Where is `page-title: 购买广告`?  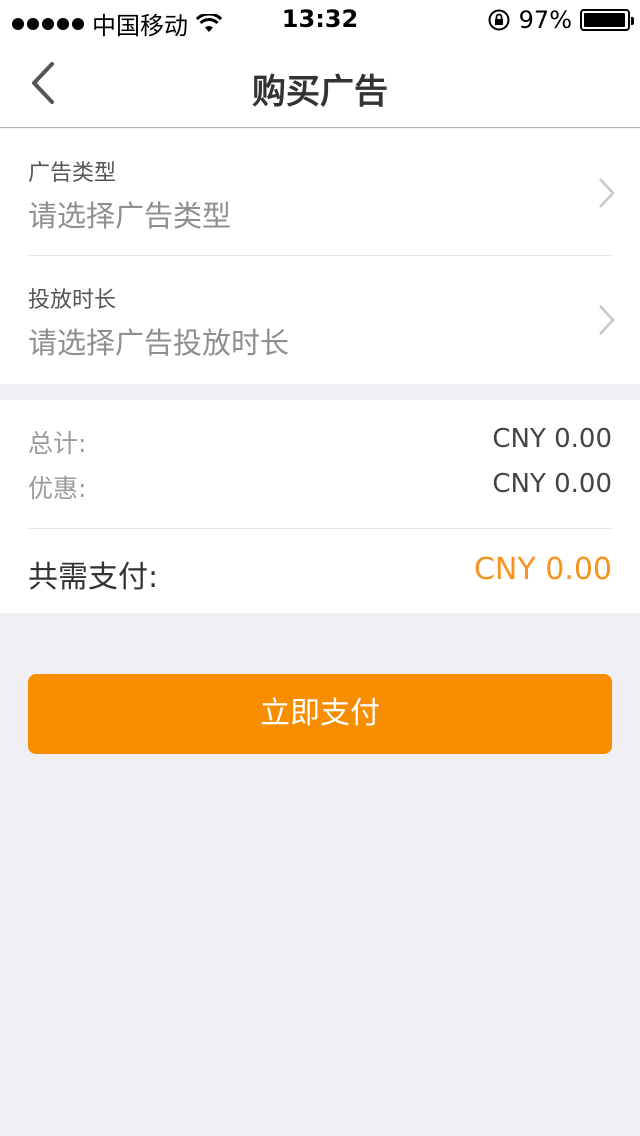 page-title: 购买广告 is located at coordinates (320, 92).